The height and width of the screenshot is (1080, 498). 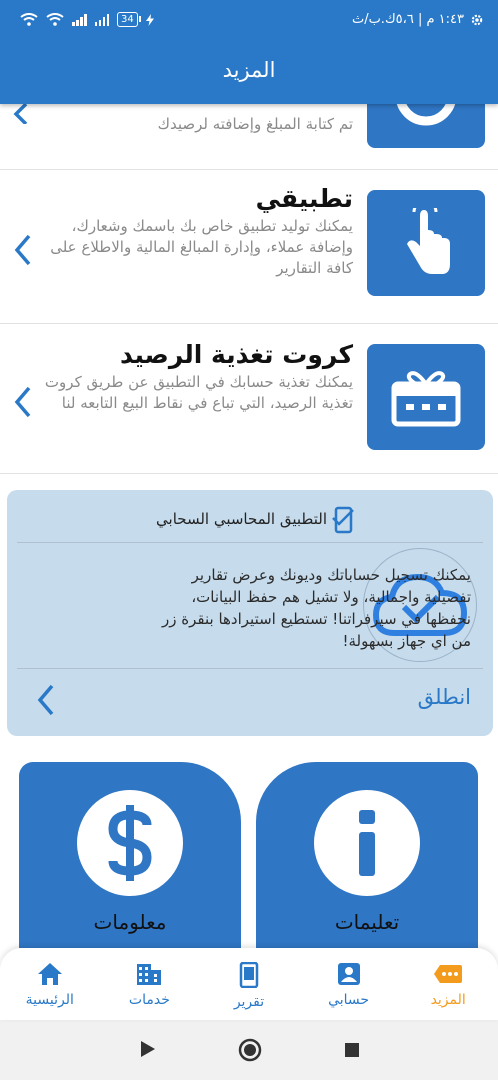 I want to click on phone-report-icon, so click(x=249, y=975).